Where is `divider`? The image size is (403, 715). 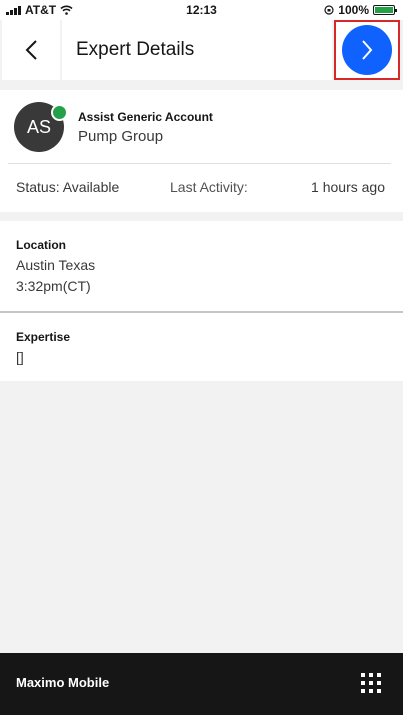 divider is located at coordinates (199, 163).